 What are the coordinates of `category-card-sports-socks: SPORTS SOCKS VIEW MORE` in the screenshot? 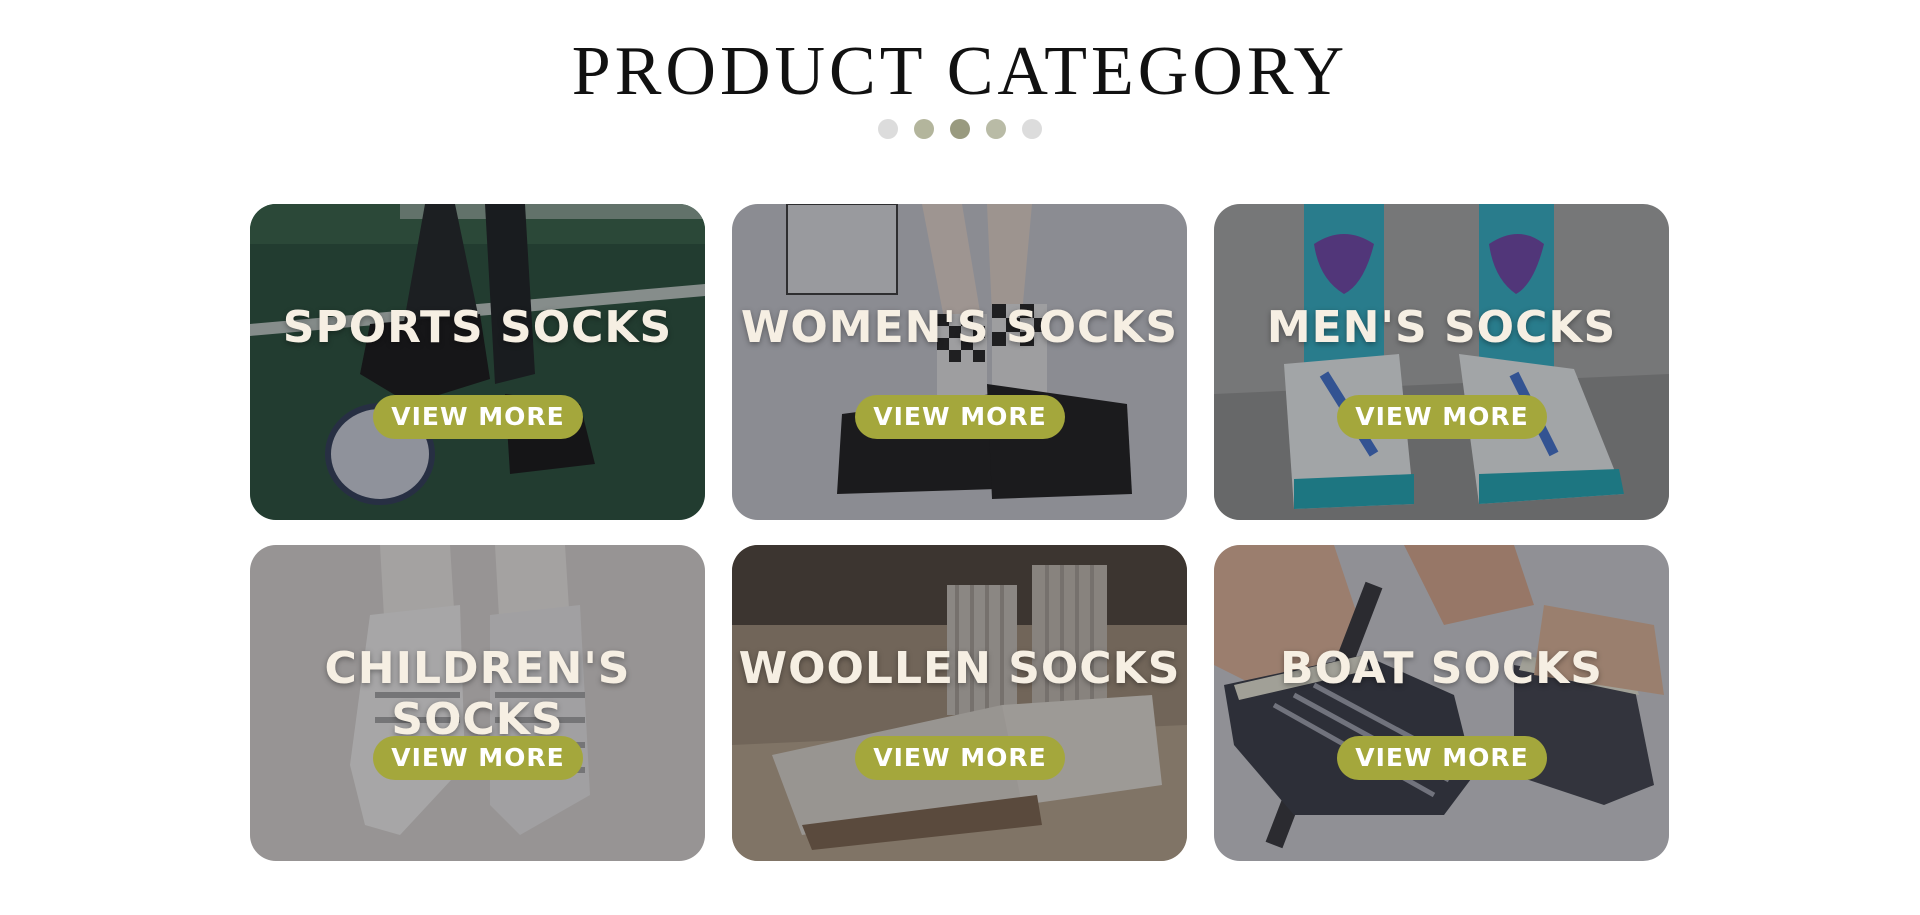 It's located at (477, 362).